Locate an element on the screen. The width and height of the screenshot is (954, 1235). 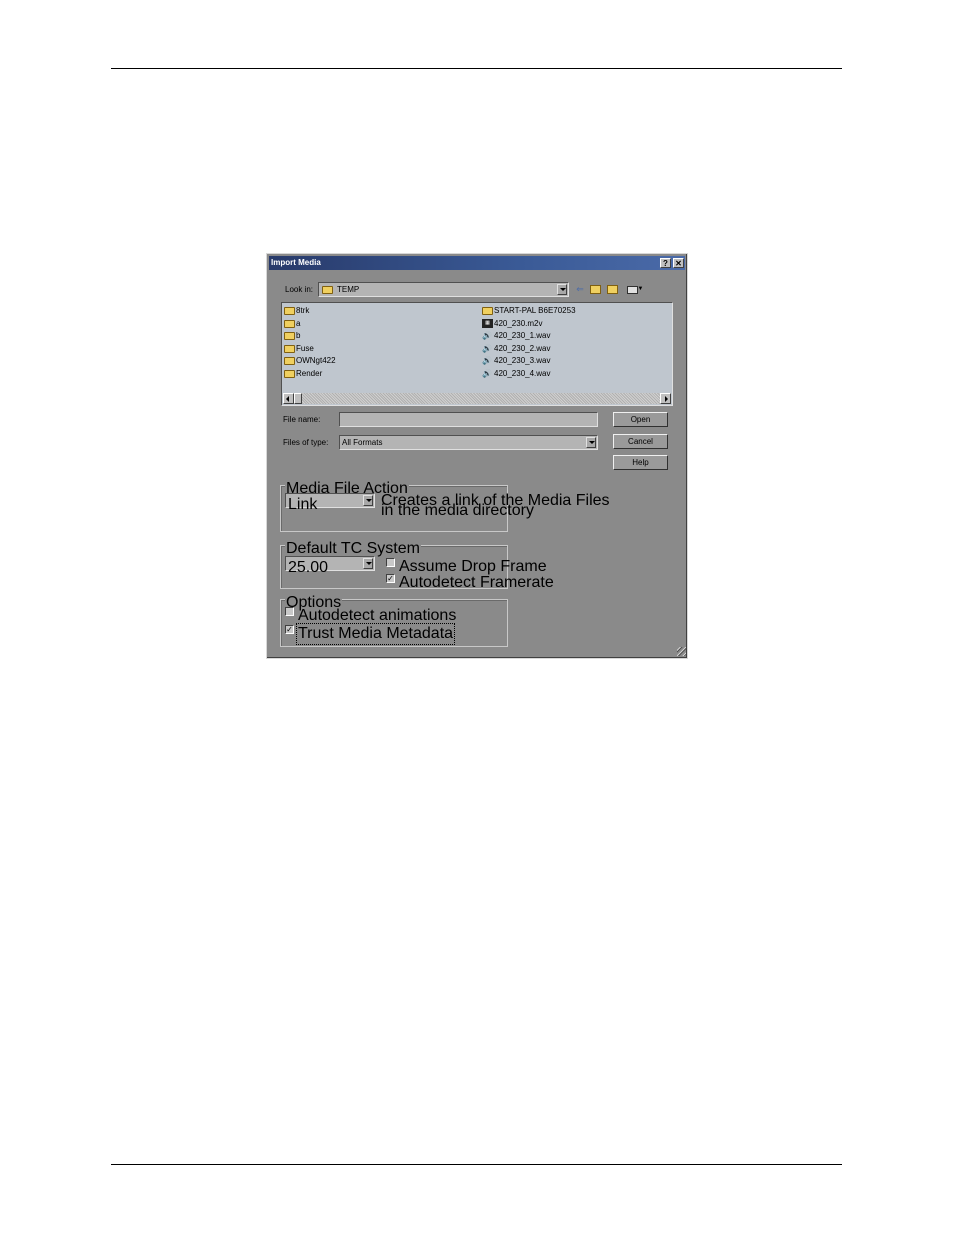
media-file-action-dropdown: Link is located at coordinates (330, 503).